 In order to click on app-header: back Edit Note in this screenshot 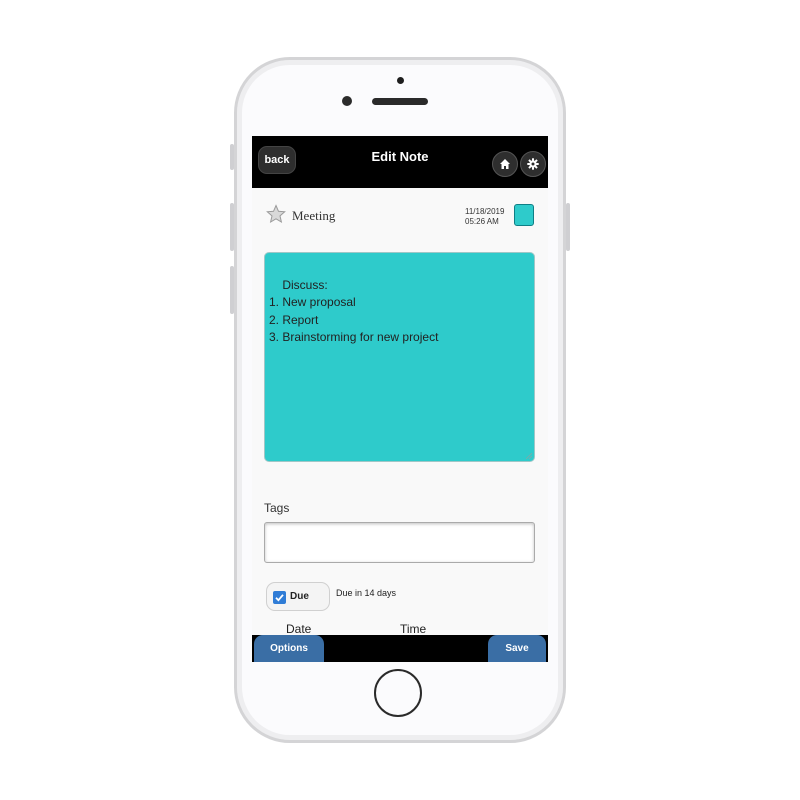, I will do `click(400, 162)`.